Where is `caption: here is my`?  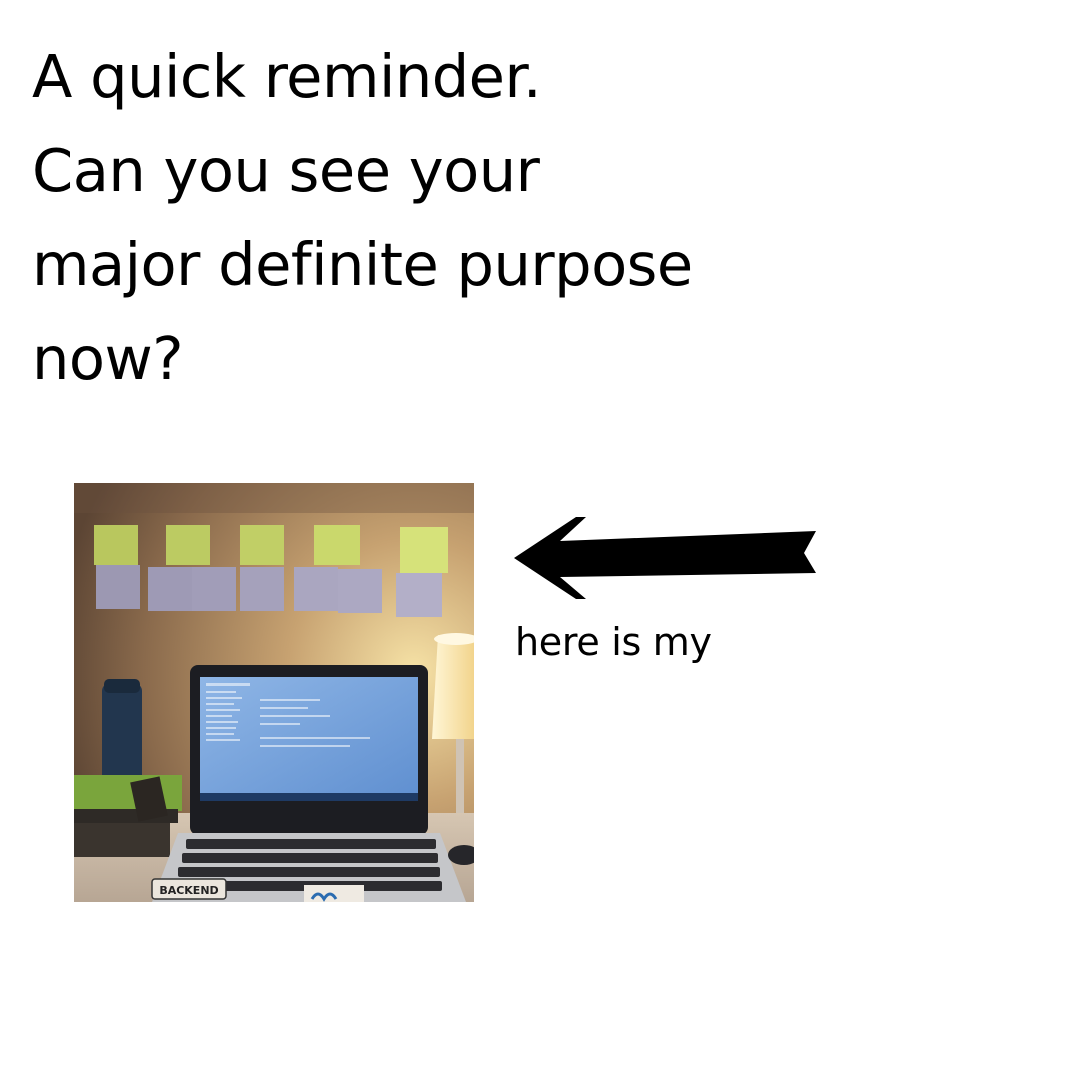 caption: here is my is located at coordinates (613, 642).